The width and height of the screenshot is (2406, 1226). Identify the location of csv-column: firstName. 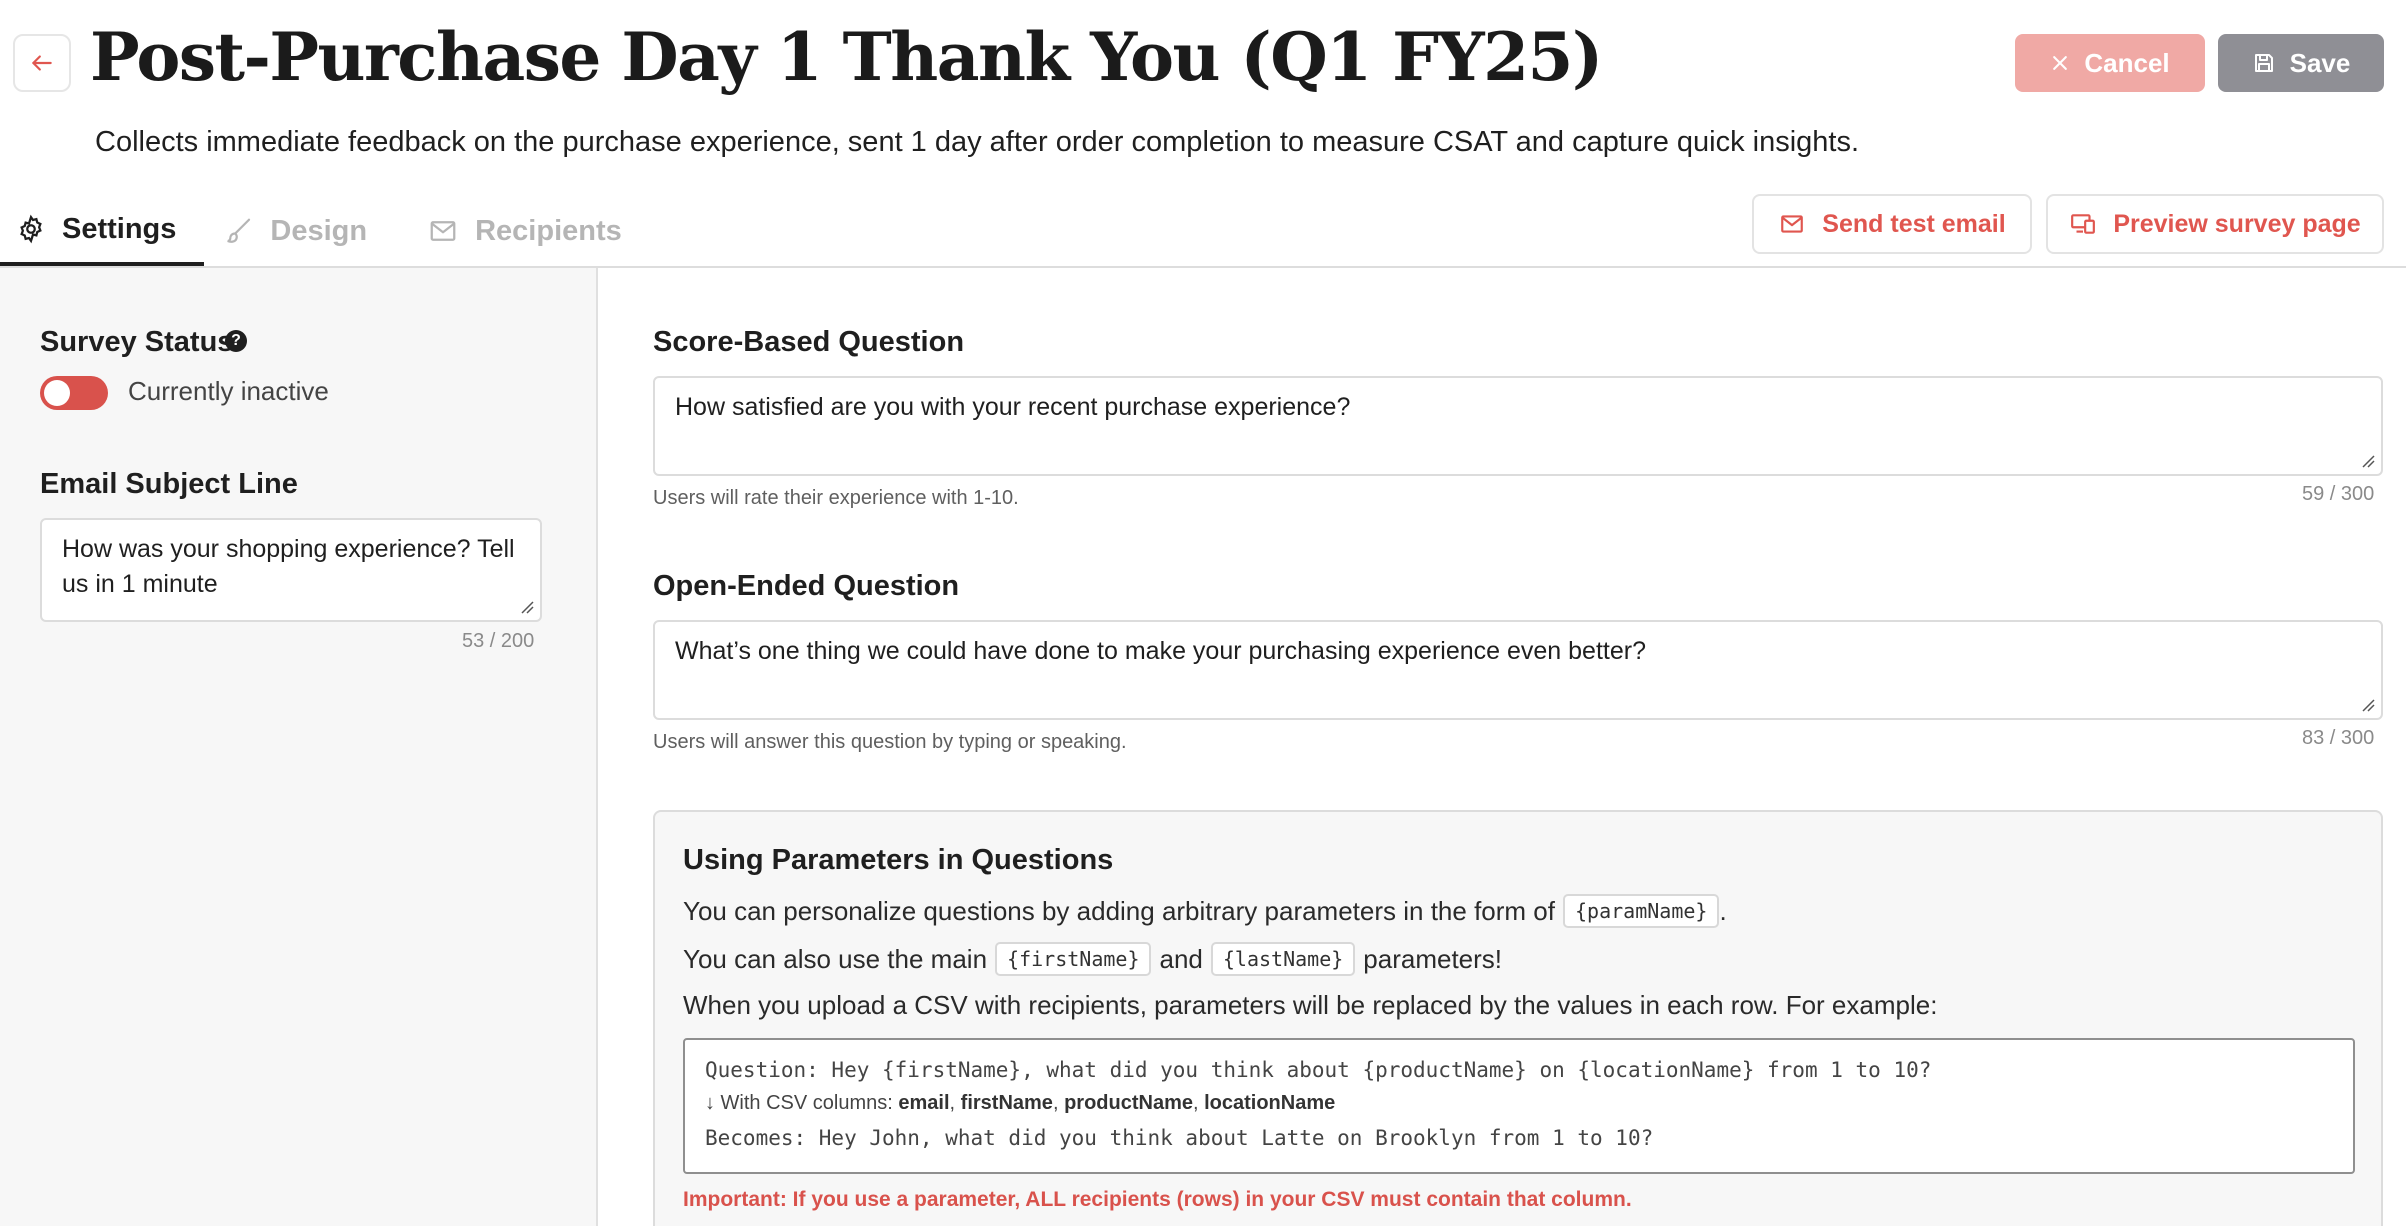
(1006, 1103).